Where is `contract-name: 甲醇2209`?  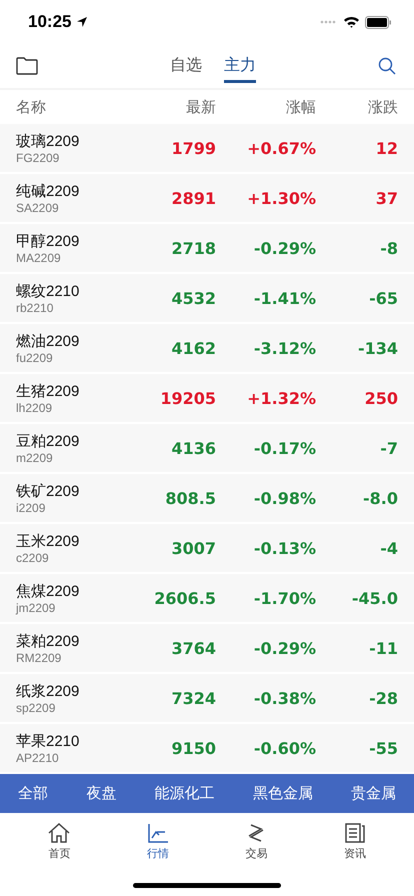 contract-name: 甲醇2209 is located at coordinates (48, 241).